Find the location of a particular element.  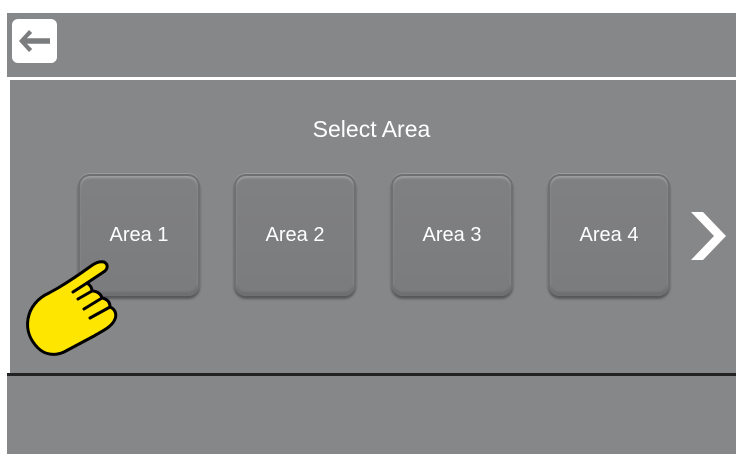

back-button is located at coordinates (34, 41).